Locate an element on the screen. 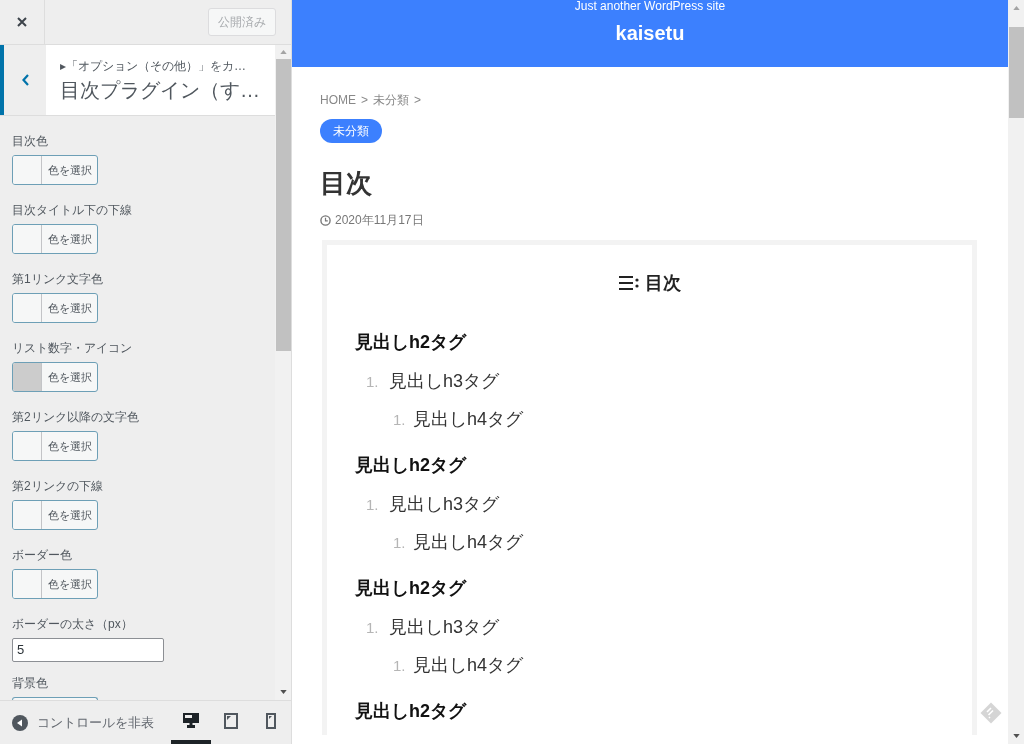  control-label: 第1リンク文字色 is located at coordinates (57, 279).